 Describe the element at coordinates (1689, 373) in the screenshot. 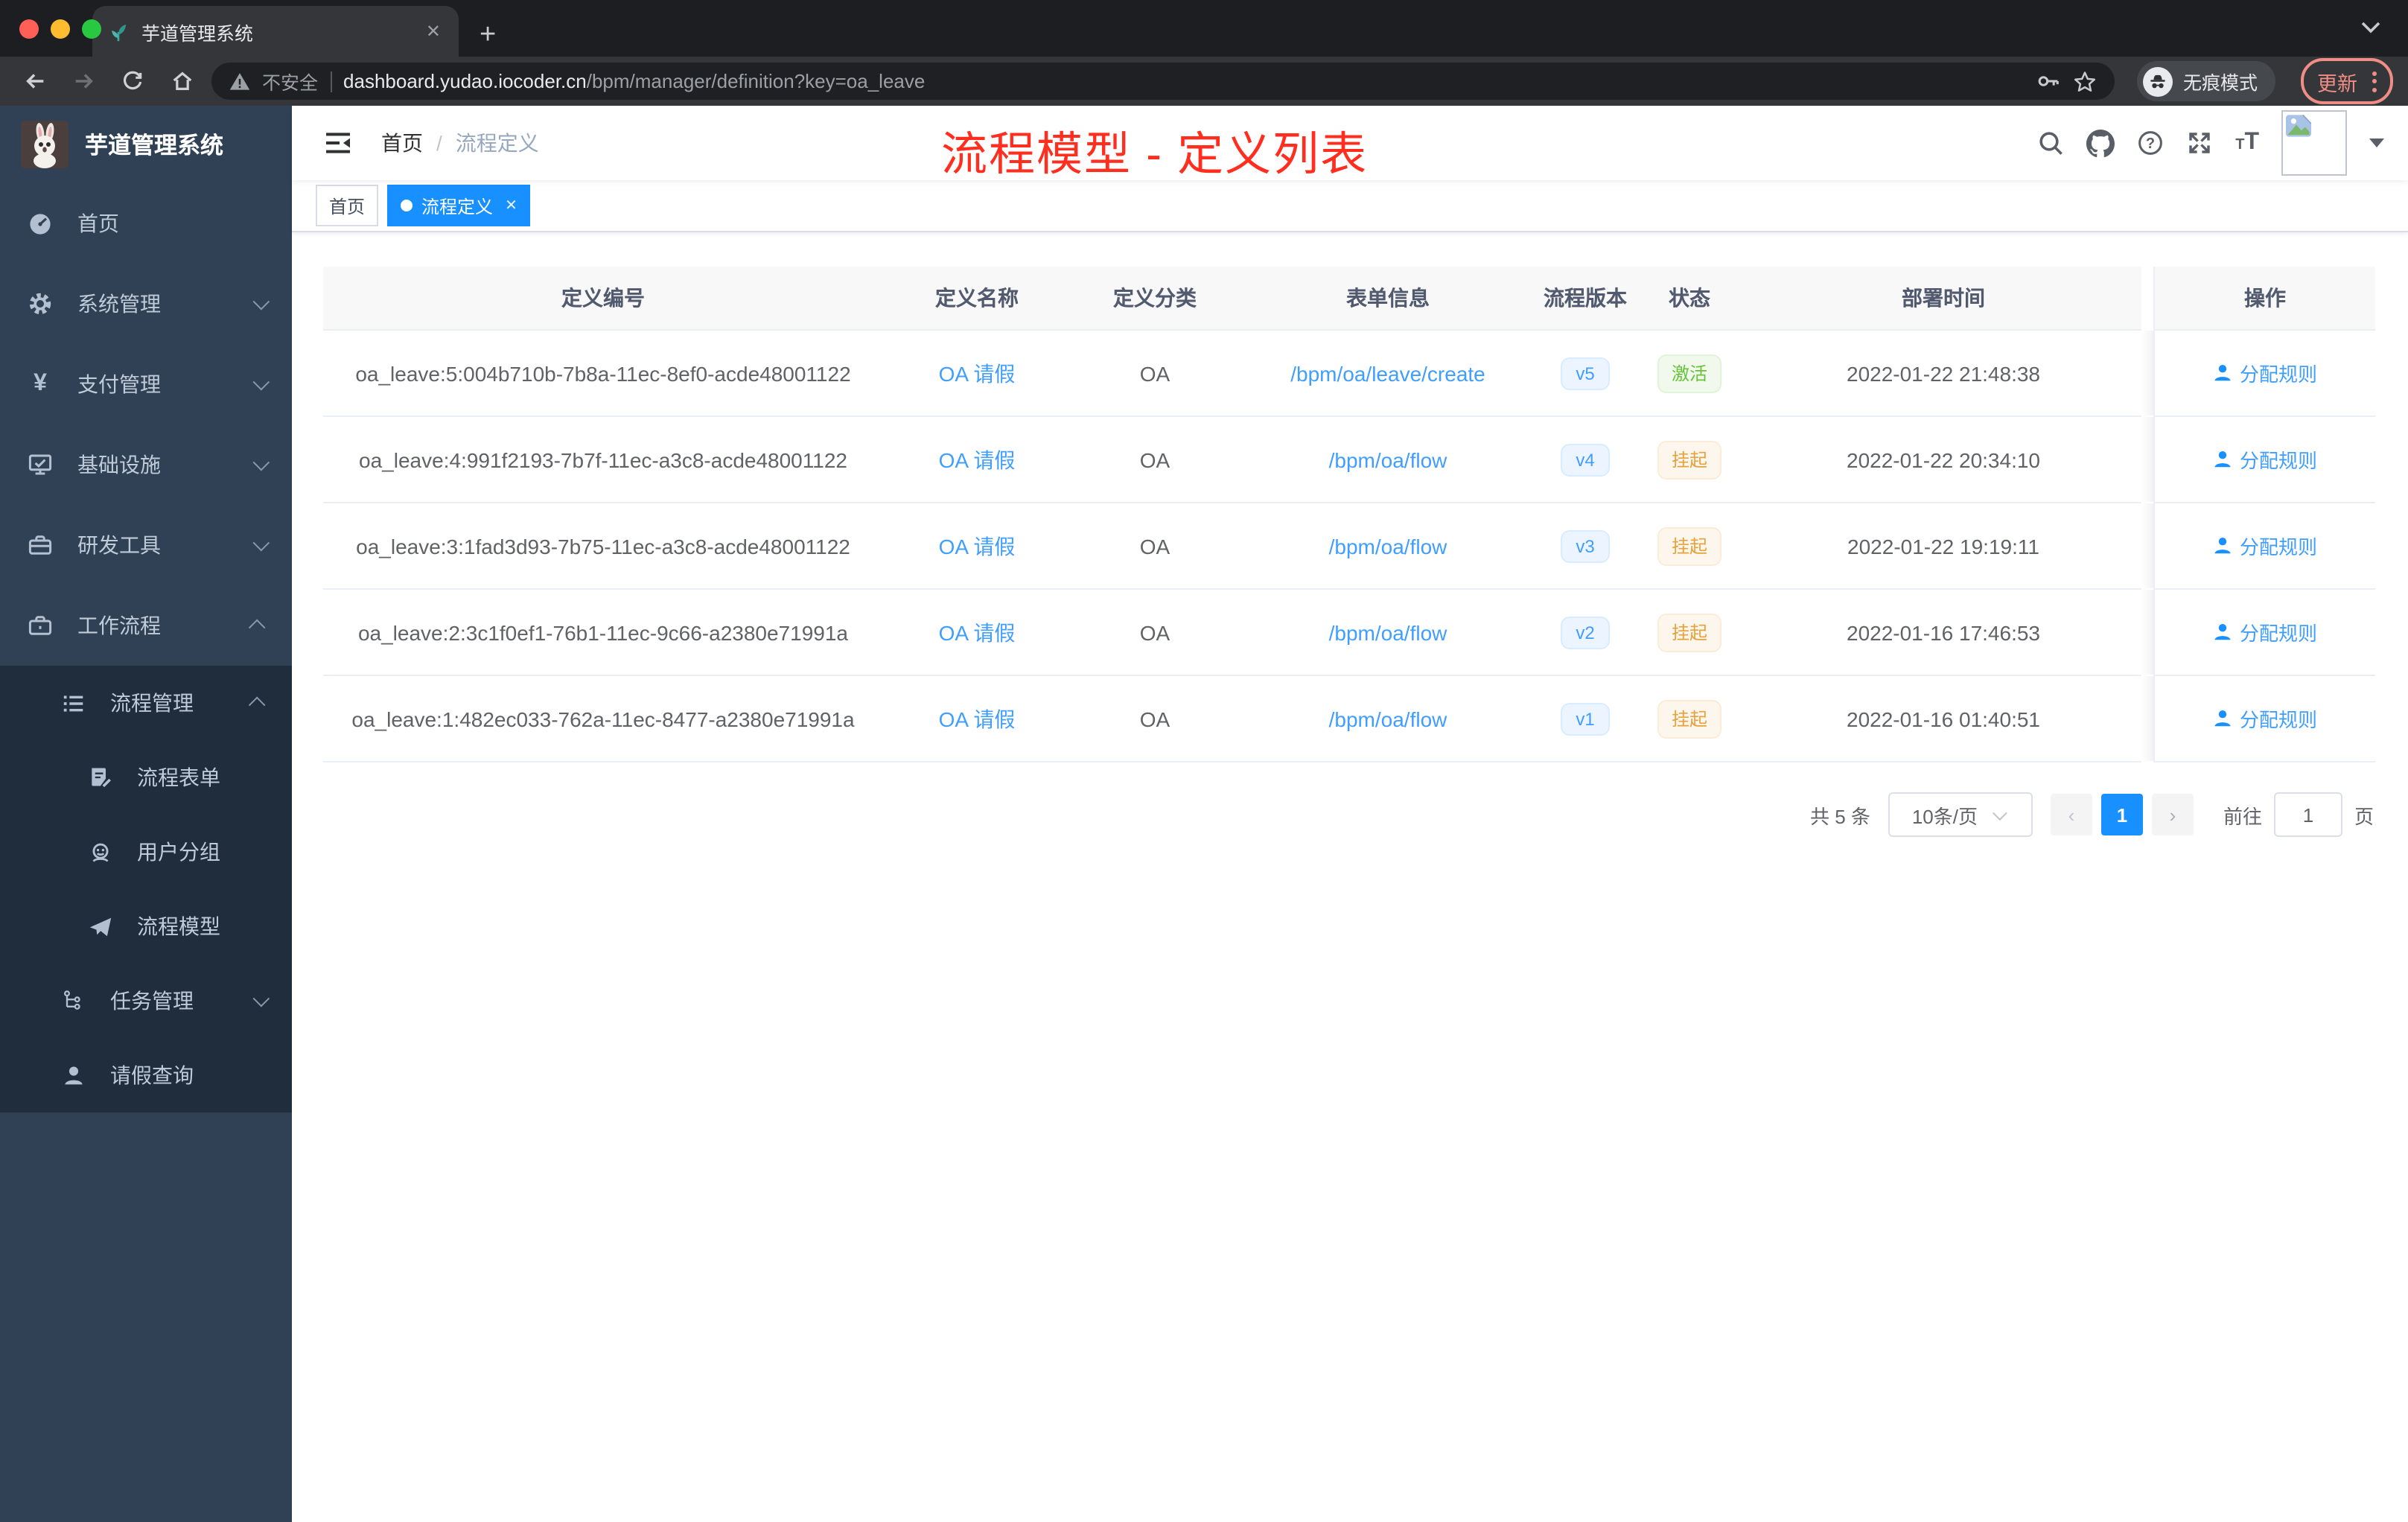

I see `status-badge: 激活` at that location.